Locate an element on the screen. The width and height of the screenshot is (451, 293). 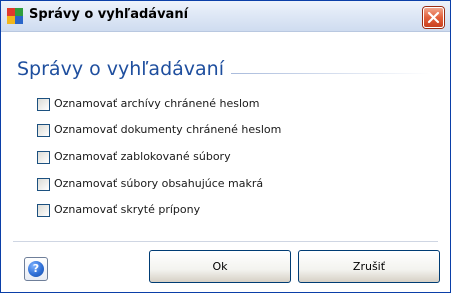
window-title: Správy o vyhľadávaní is located at coordinates (109, 14).